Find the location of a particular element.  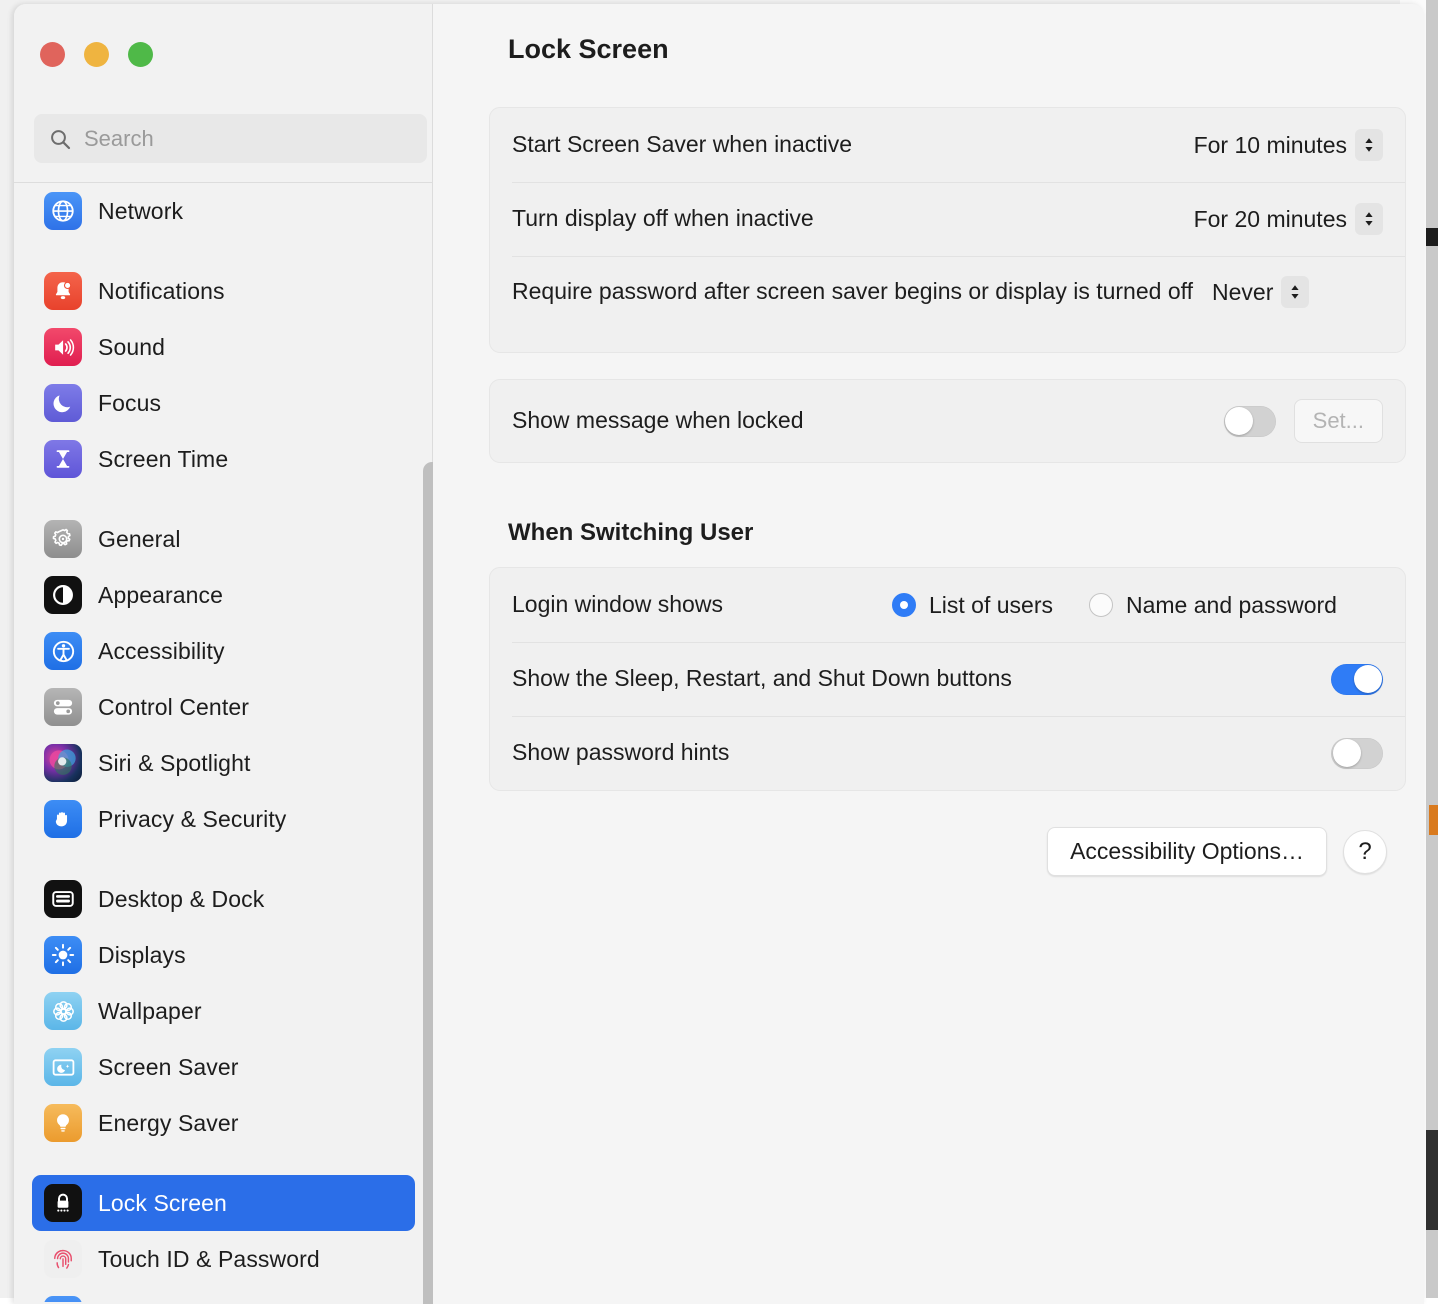

row-control: Never is located at coordinates (1260, 292).